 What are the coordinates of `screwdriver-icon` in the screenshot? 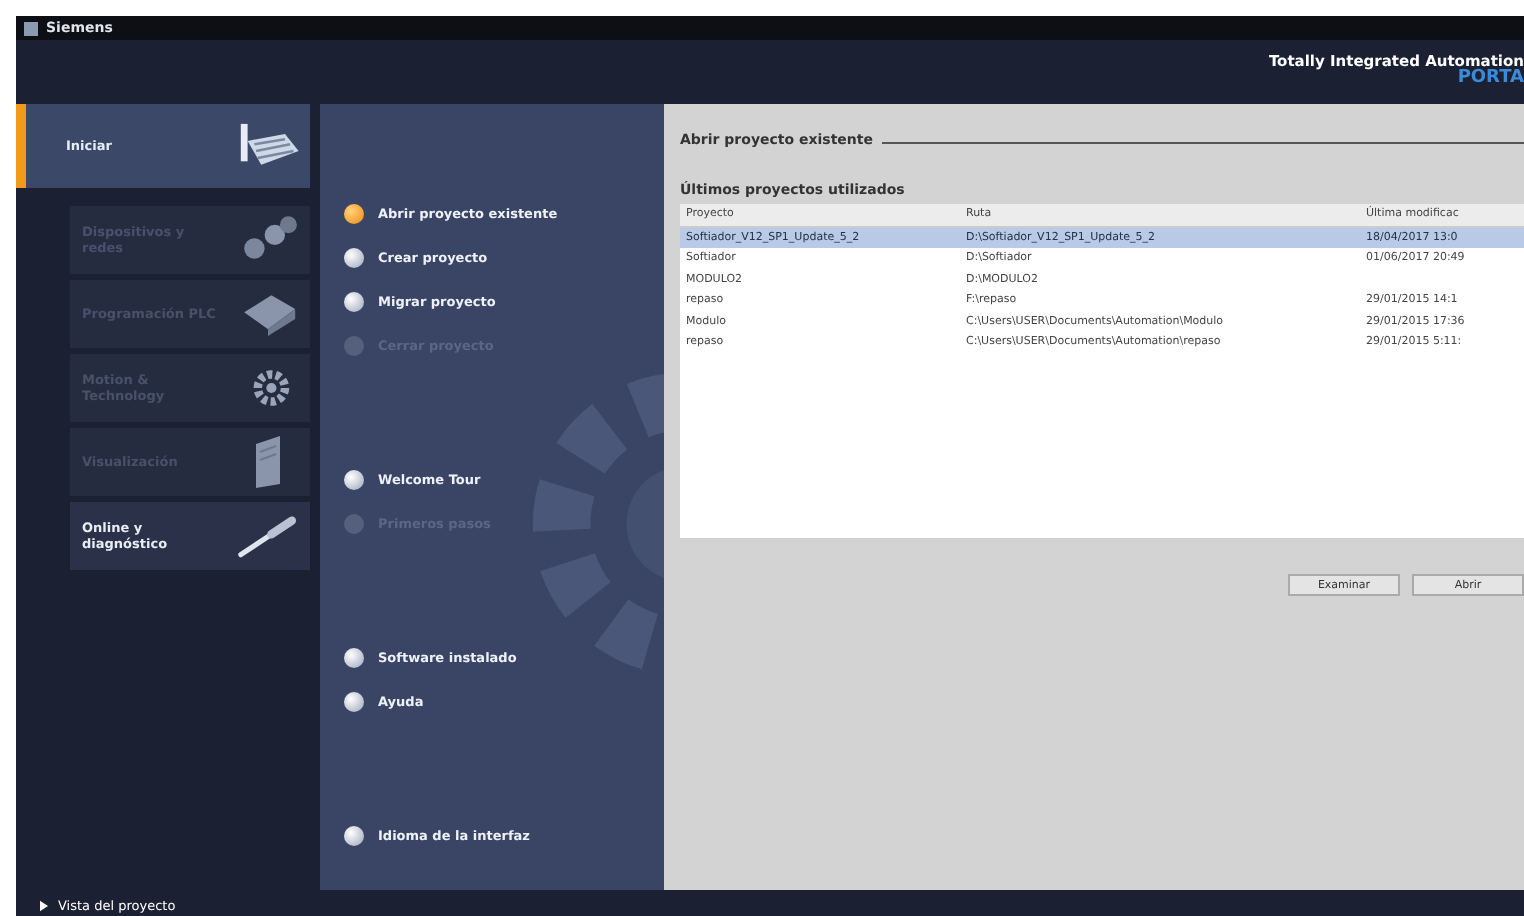 It's located at (268, 536).